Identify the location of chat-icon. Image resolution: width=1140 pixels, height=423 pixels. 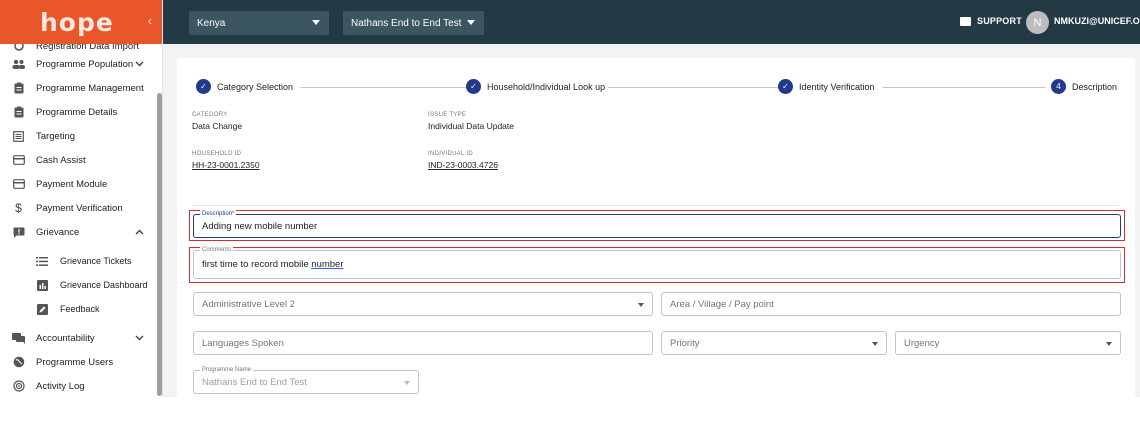
(965, 21).